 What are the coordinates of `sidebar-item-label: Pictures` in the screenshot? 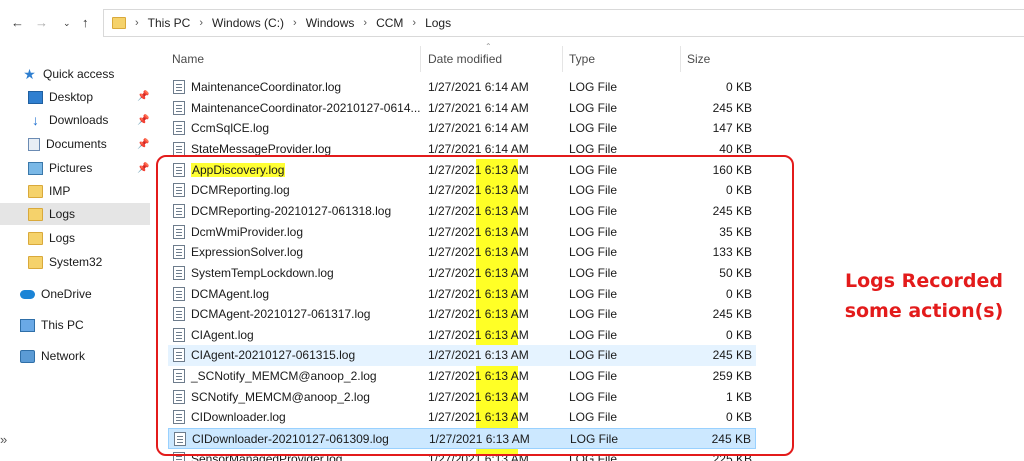 It's located at (71, 168).